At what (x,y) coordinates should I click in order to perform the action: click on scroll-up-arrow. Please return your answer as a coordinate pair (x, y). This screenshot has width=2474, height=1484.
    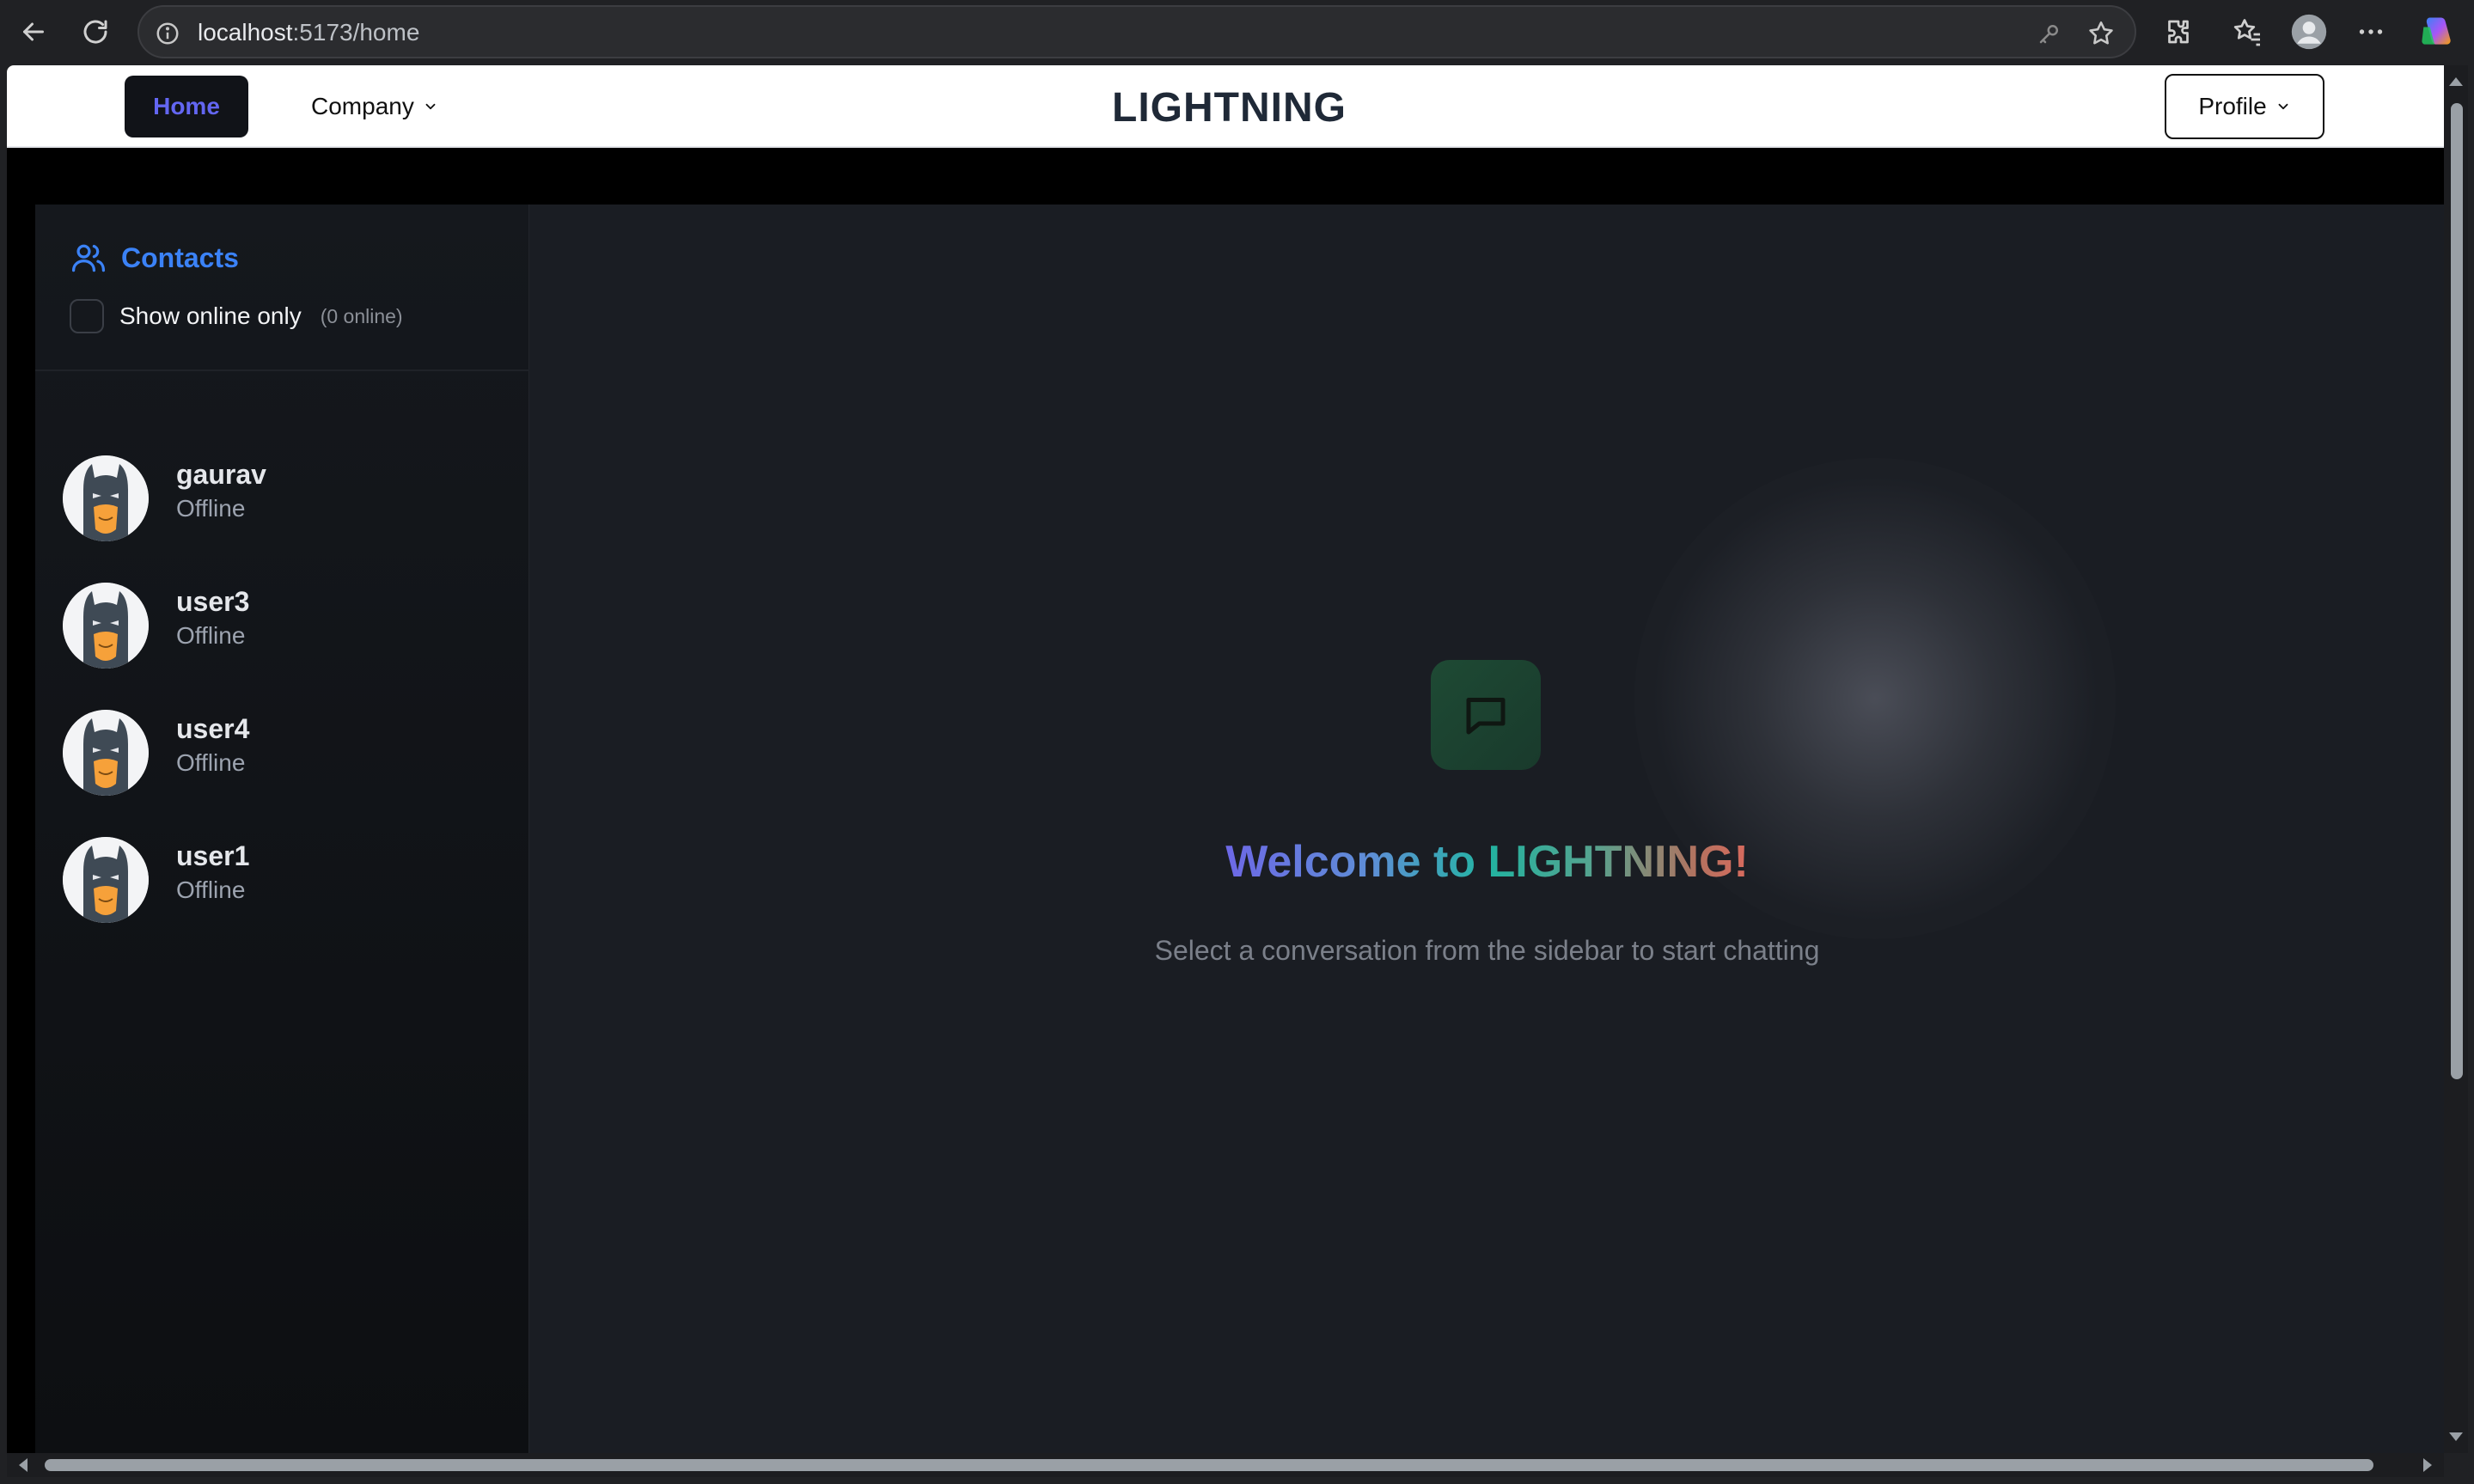
    Looking at the image, I should click on (2456, 81).